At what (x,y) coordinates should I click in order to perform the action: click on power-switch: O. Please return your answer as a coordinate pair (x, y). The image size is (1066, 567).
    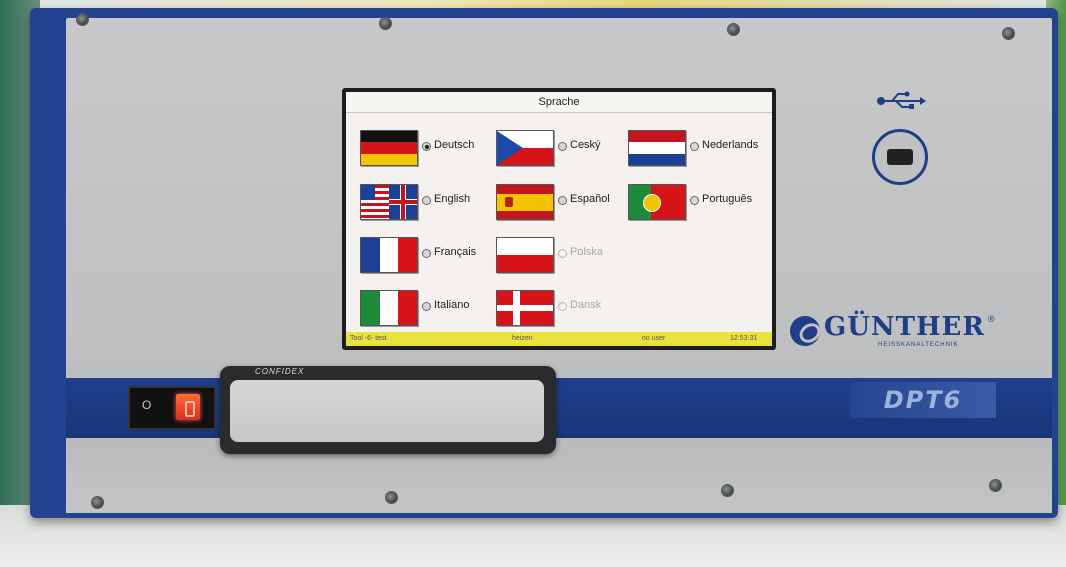
    Looking at the image, I should click on (172, 408).